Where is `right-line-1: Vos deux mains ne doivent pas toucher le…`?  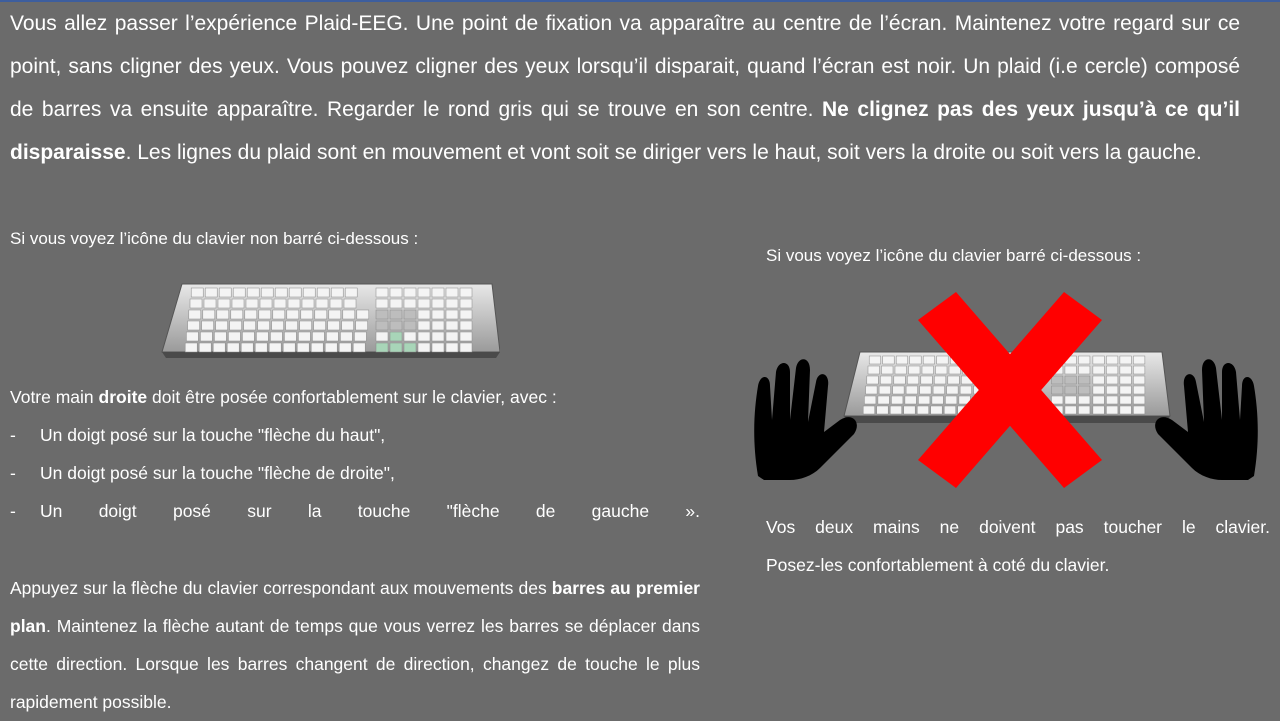
right-line-1: Vos deux mains ne doivent pas toucher le… is located at coordinates (1018, 527).